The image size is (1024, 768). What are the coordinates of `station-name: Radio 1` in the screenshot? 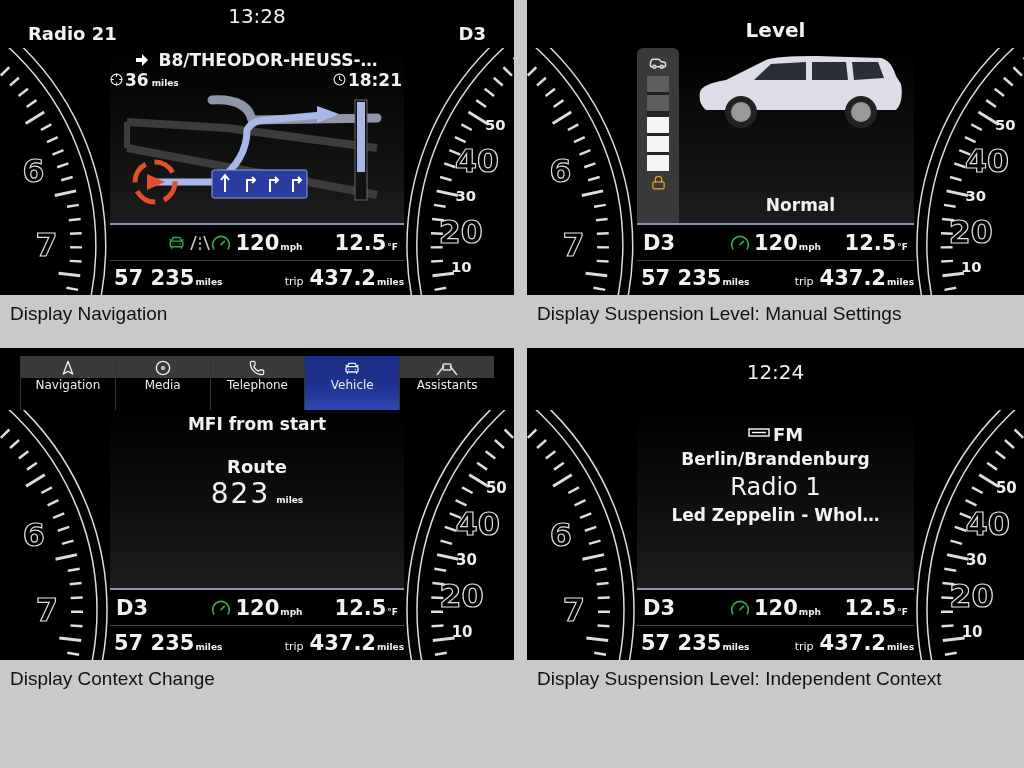 It's located at (775, 487).